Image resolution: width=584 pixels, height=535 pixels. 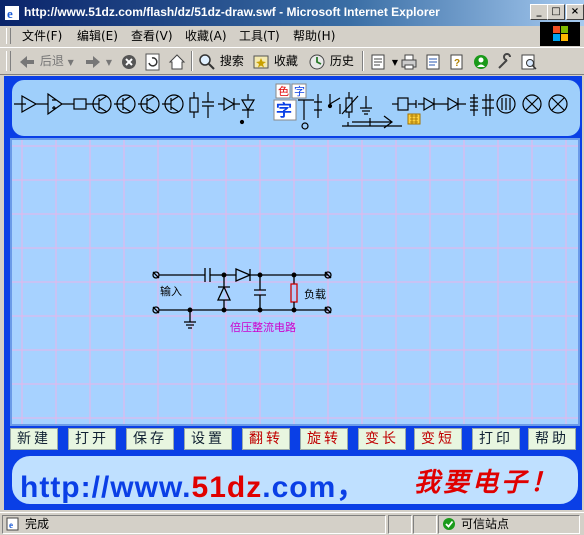 I want to click on status-bar: e 完成 可信站点, so click(x=292, y=523).